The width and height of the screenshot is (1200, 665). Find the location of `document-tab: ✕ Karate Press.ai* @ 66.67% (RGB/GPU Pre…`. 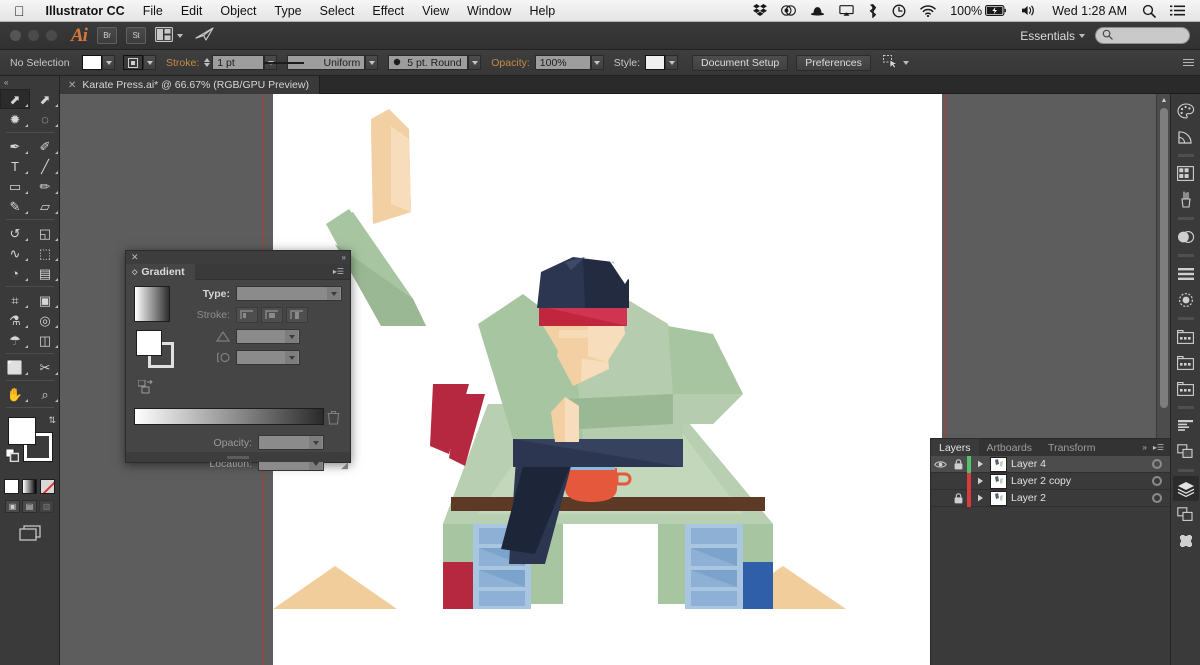

document-tab: ✕ Karate Press.ai* @ 66.67% (RGB/GPU Pre… is located at coordinates (190, 85).